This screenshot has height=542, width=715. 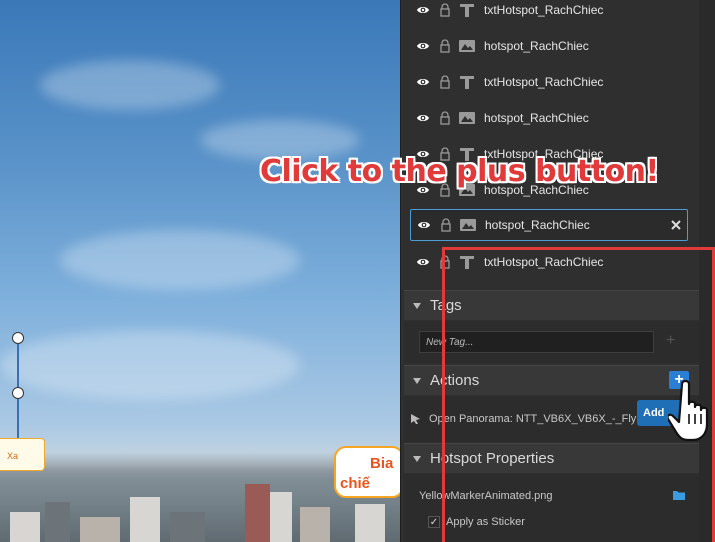 I want to click on hotspot-label: Xa, so click(x=22, y=454).